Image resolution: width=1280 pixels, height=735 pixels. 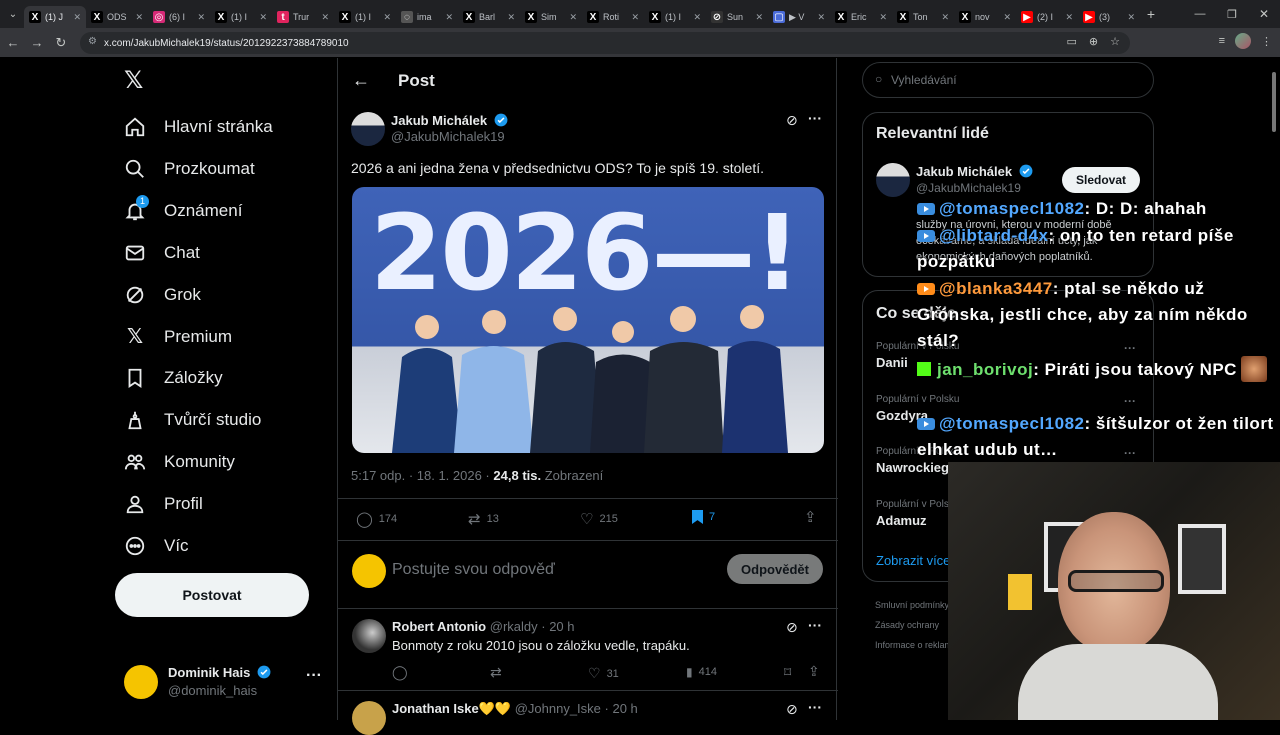 I want to click on media-control-icon: ≡, so click(x=1222, y=41).